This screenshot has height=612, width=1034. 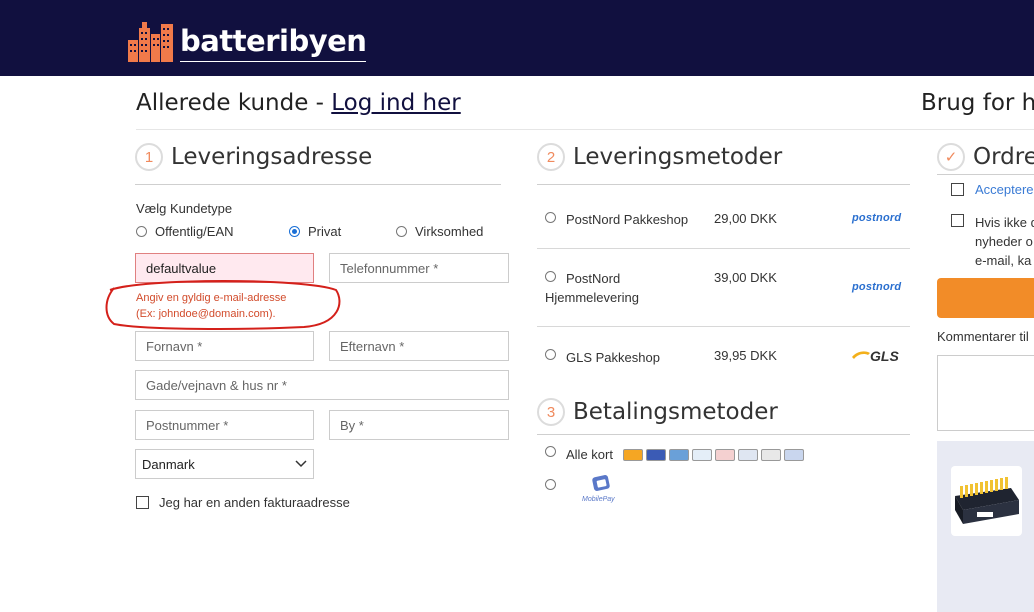 What do you see at coordinates (224, 464) in the screenshot?
I see `country-select: Danmark` at bounding box center [224, 464].